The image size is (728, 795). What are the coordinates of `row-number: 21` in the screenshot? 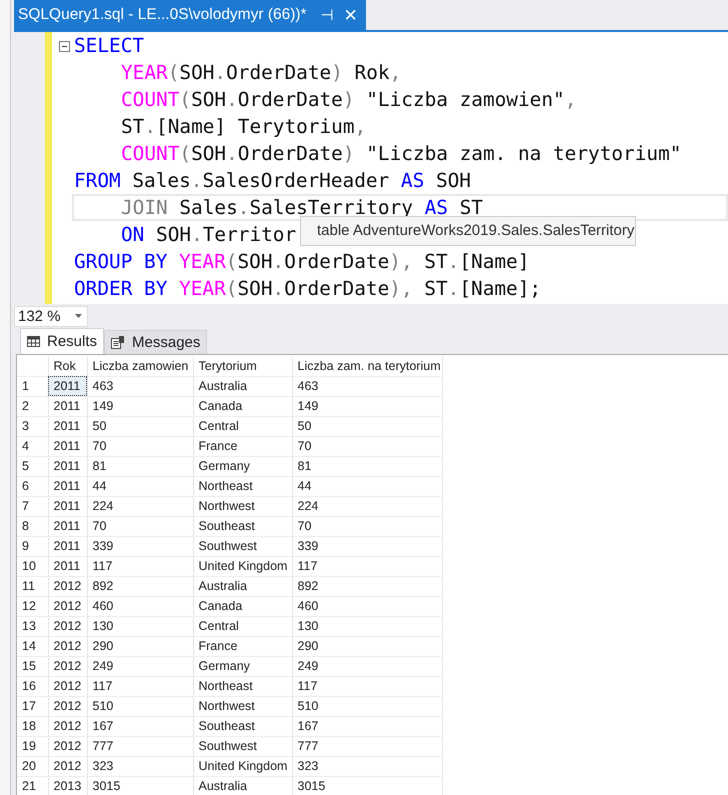 It's located at (32, 785).